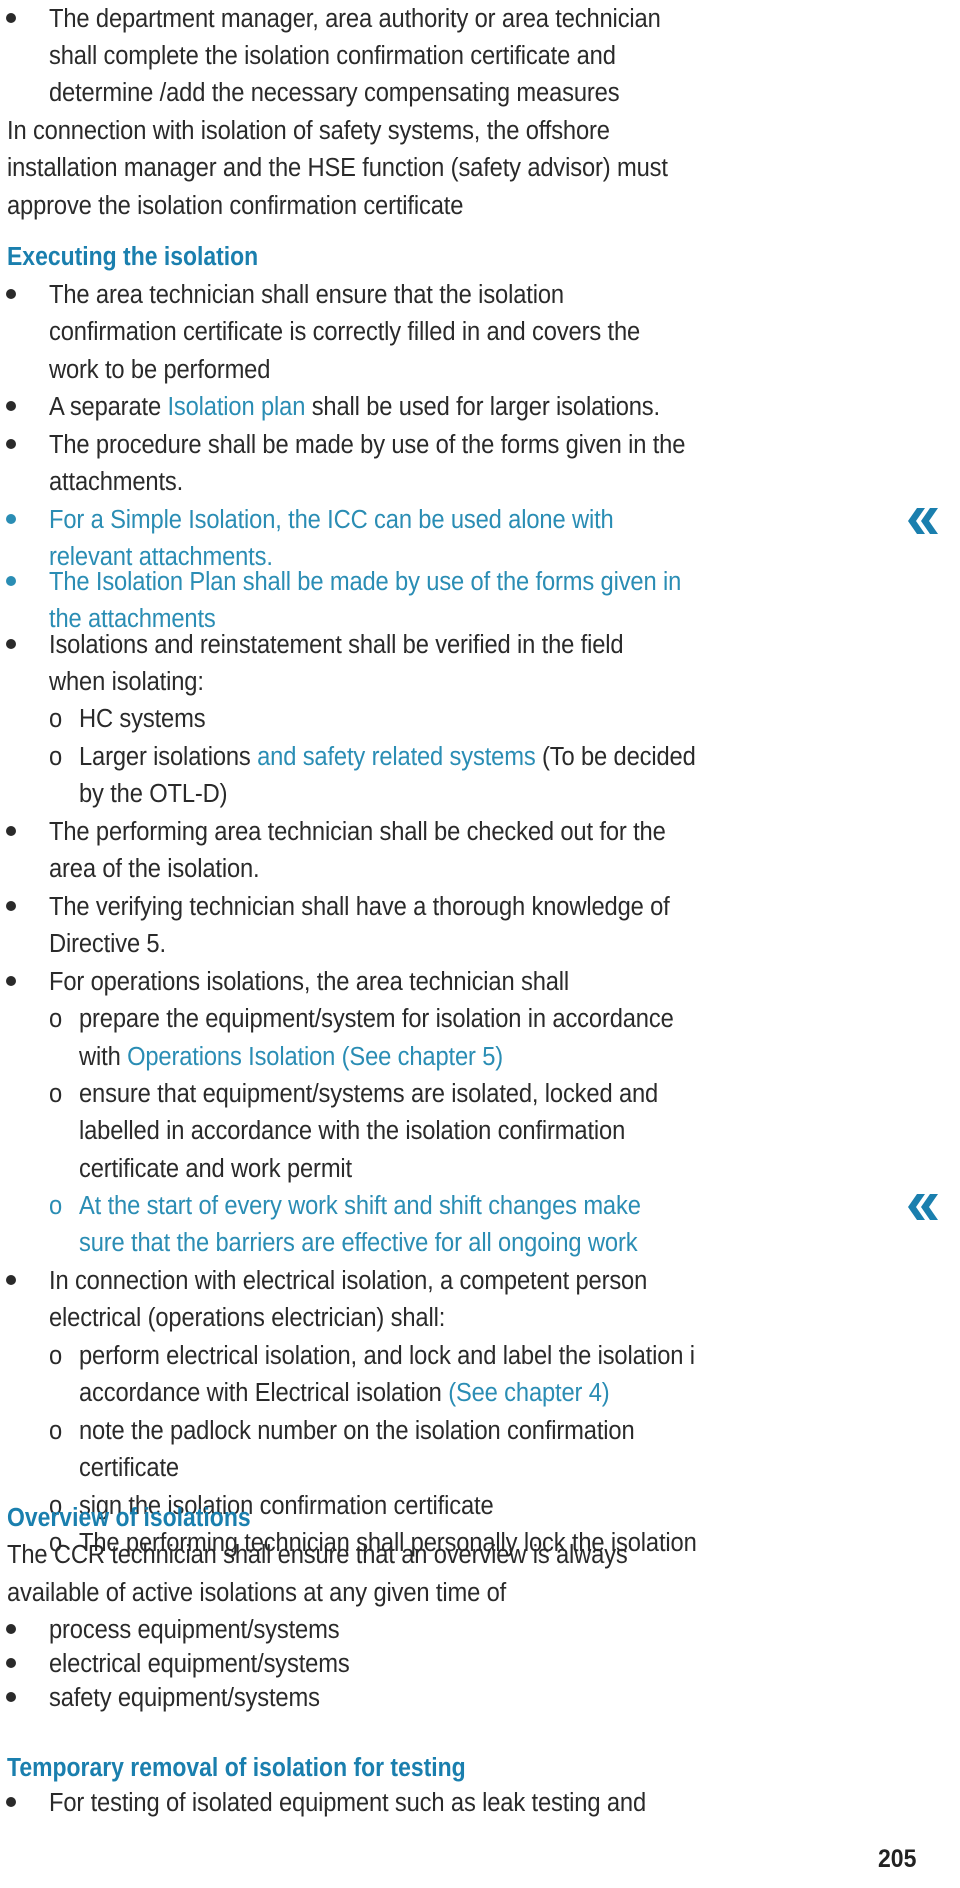 The height and width of the screenshot is (1888, 960). I want to click on sub-item: HC systems, so click(142, 719).